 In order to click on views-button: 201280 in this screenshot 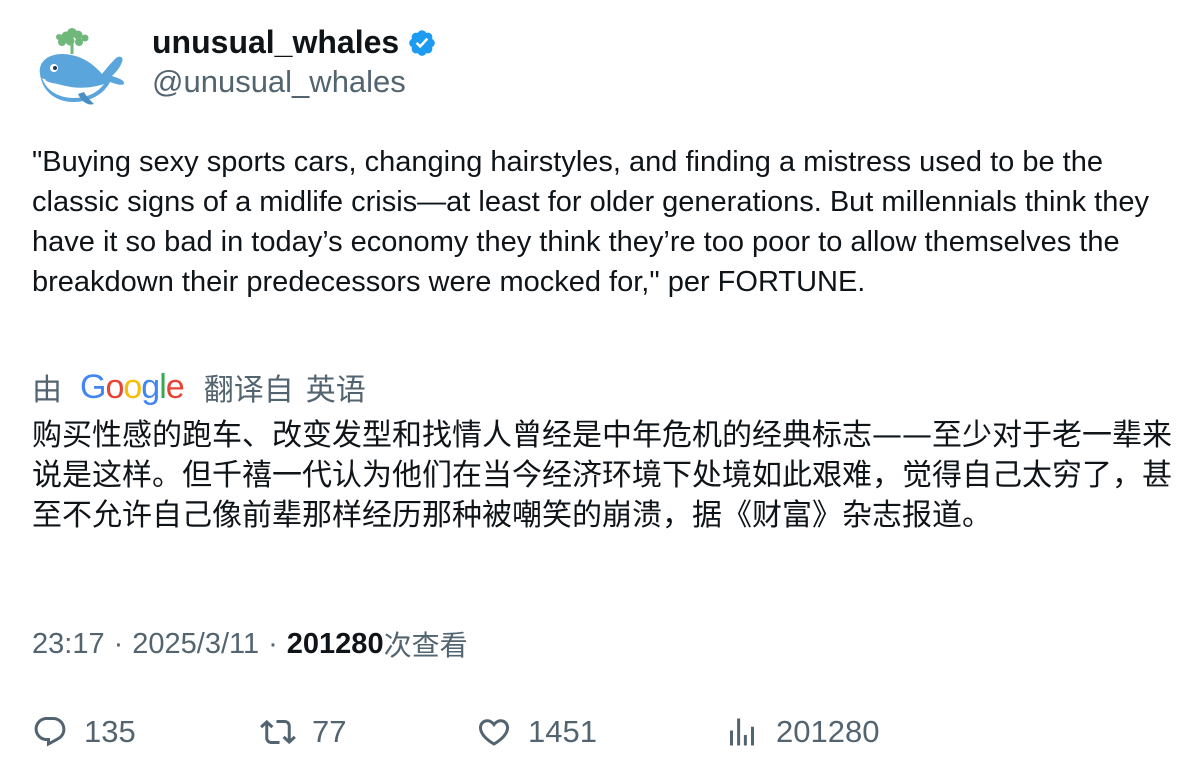, I will do `click(801, 732)`.